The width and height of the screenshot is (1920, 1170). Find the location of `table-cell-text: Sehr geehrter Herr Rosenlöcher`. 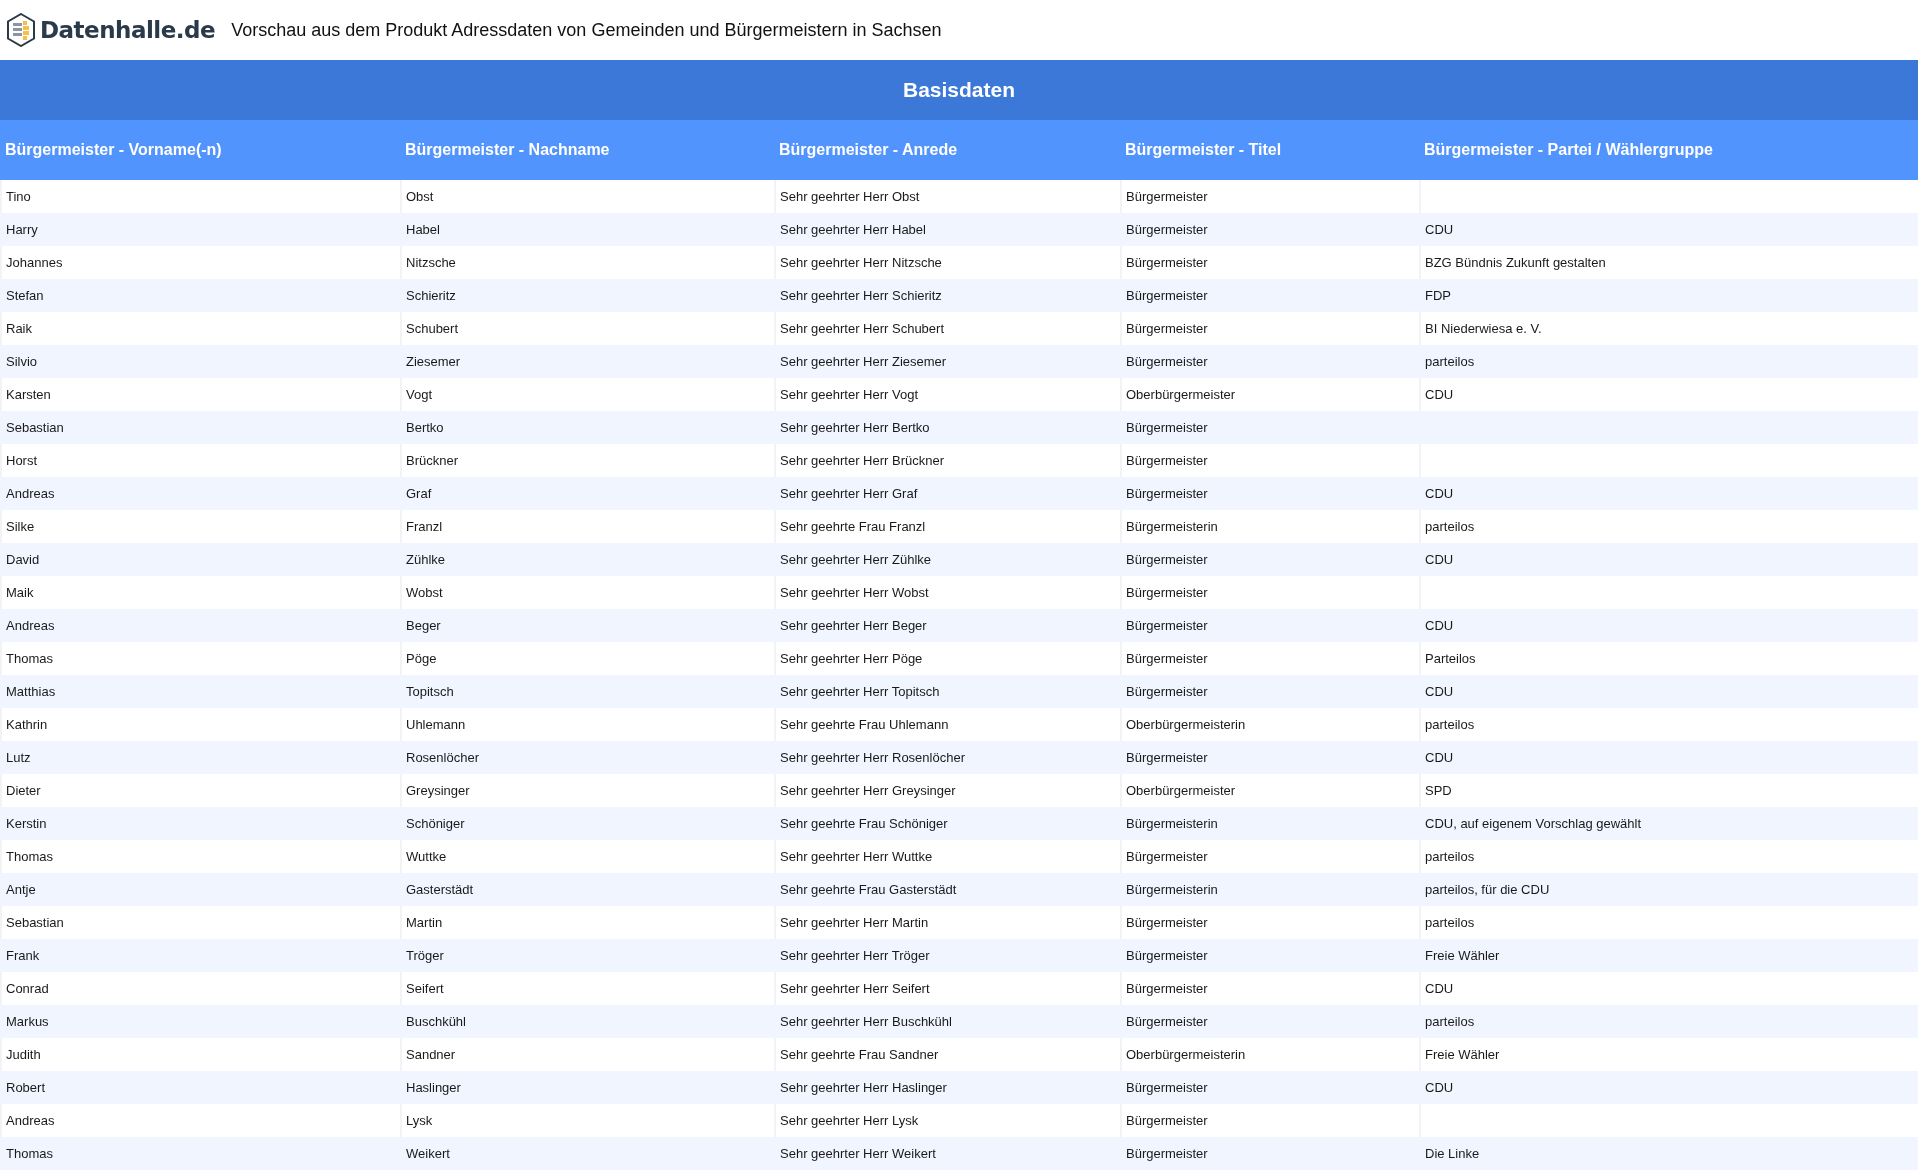

table-cell-text: Sehr geehrter Herr Rosenlöcher is located at coordinates (872, 758).